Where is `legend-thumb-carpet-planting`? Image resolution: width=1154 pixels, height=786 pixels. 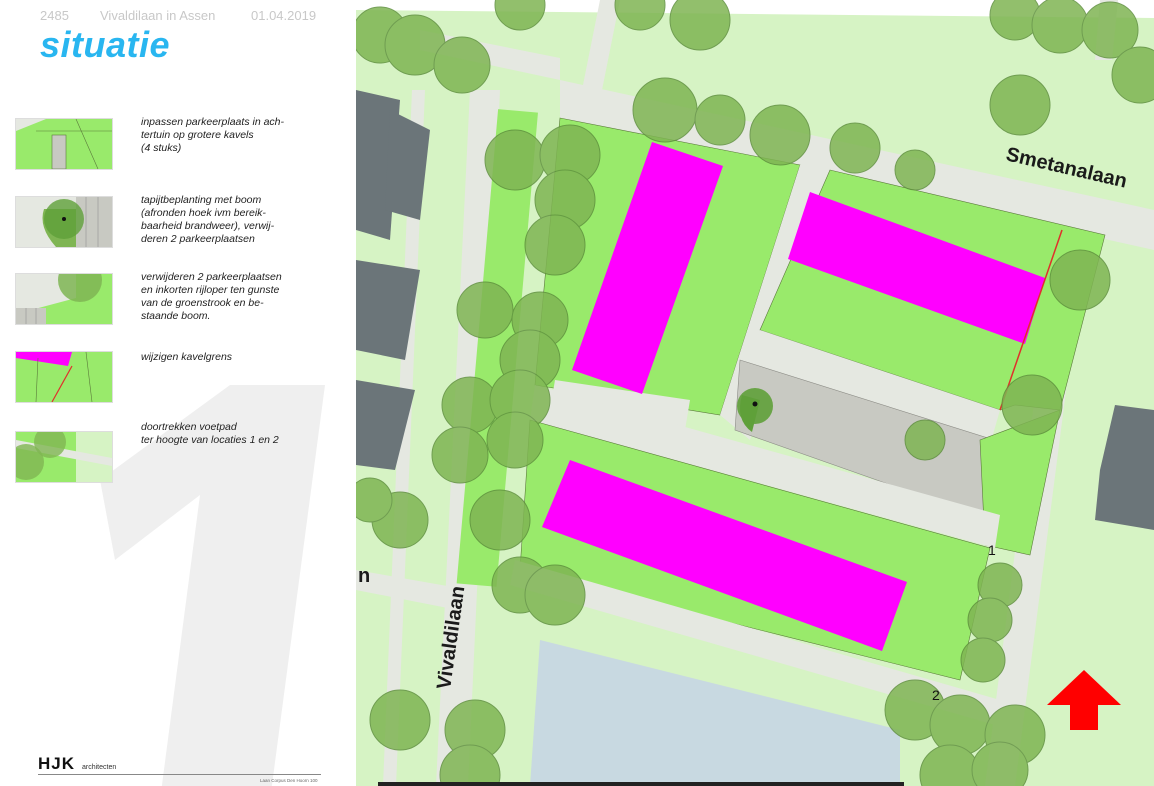 legend-thumb-carpet-planting is located at coordinates (64, 222).